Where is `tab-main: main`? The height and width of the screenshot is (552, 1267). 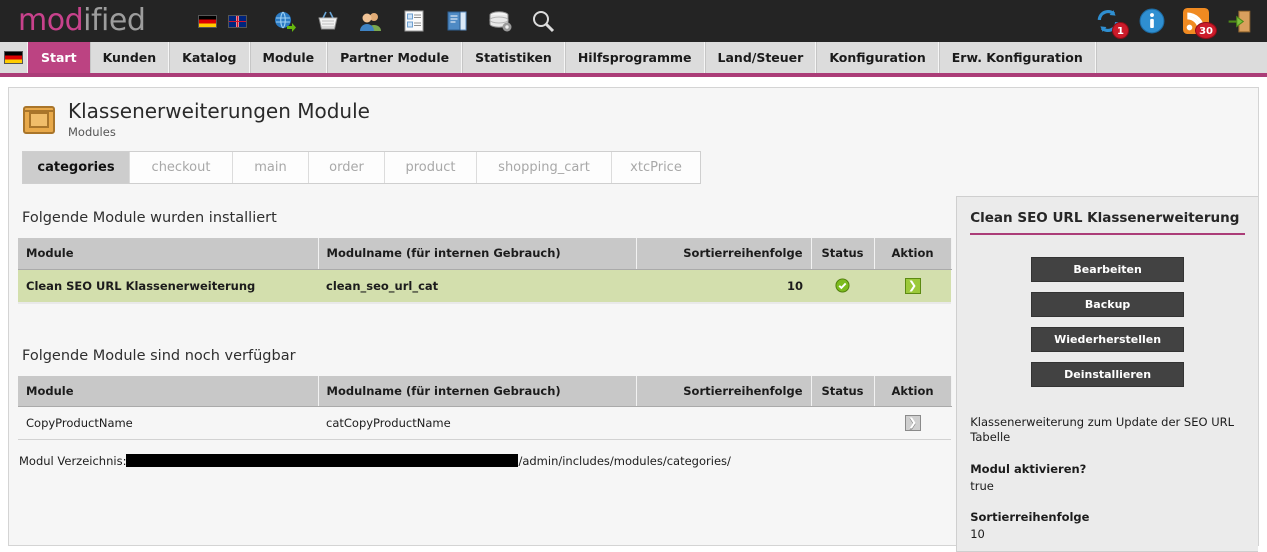
tab-main: main is located at coordinates (271, 167).